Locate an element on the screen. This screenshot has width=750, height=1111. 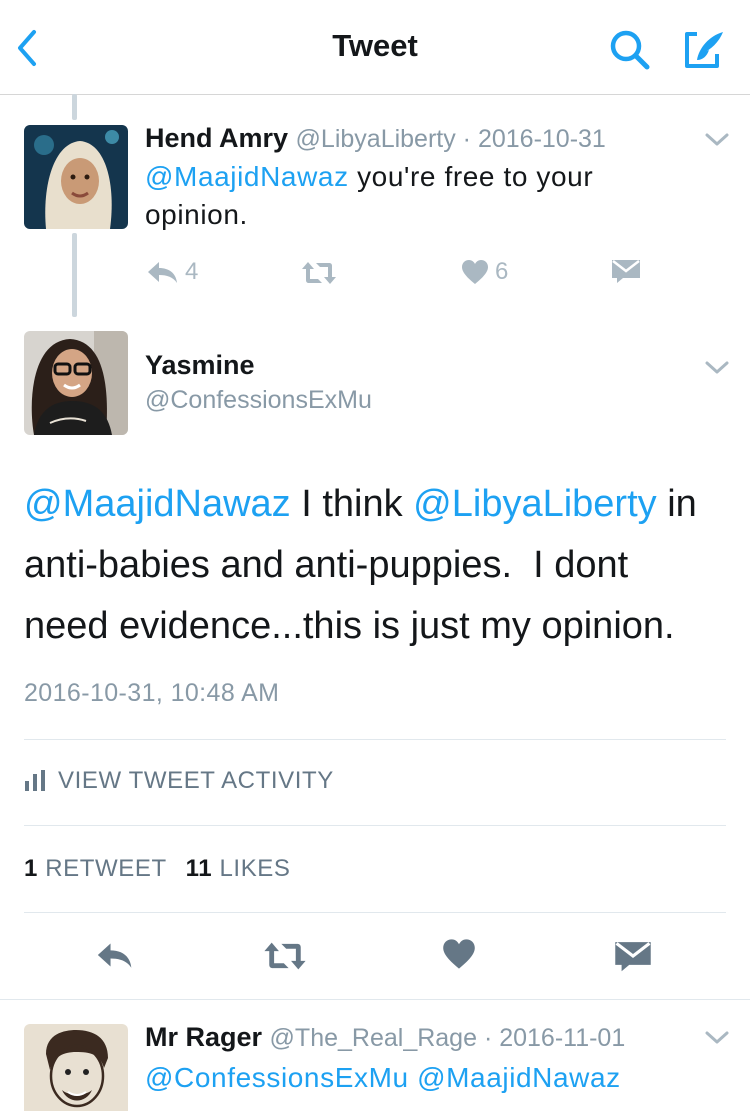
tweet-text-part: in is located at coordinates (676, 504).